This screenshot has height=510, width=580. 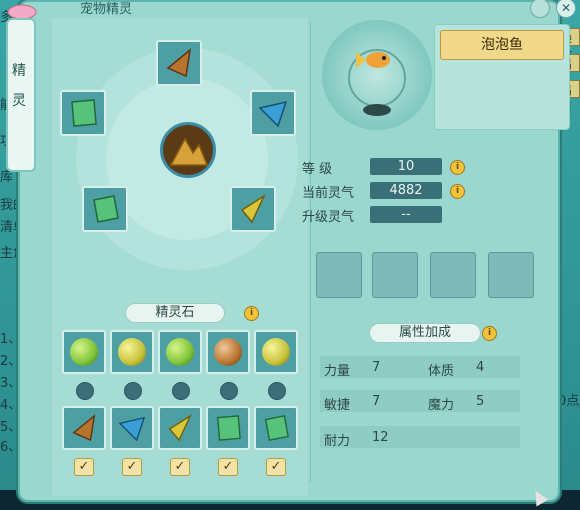 I want to click on attributes-title: 属性加成, so click(x=425, y=333).